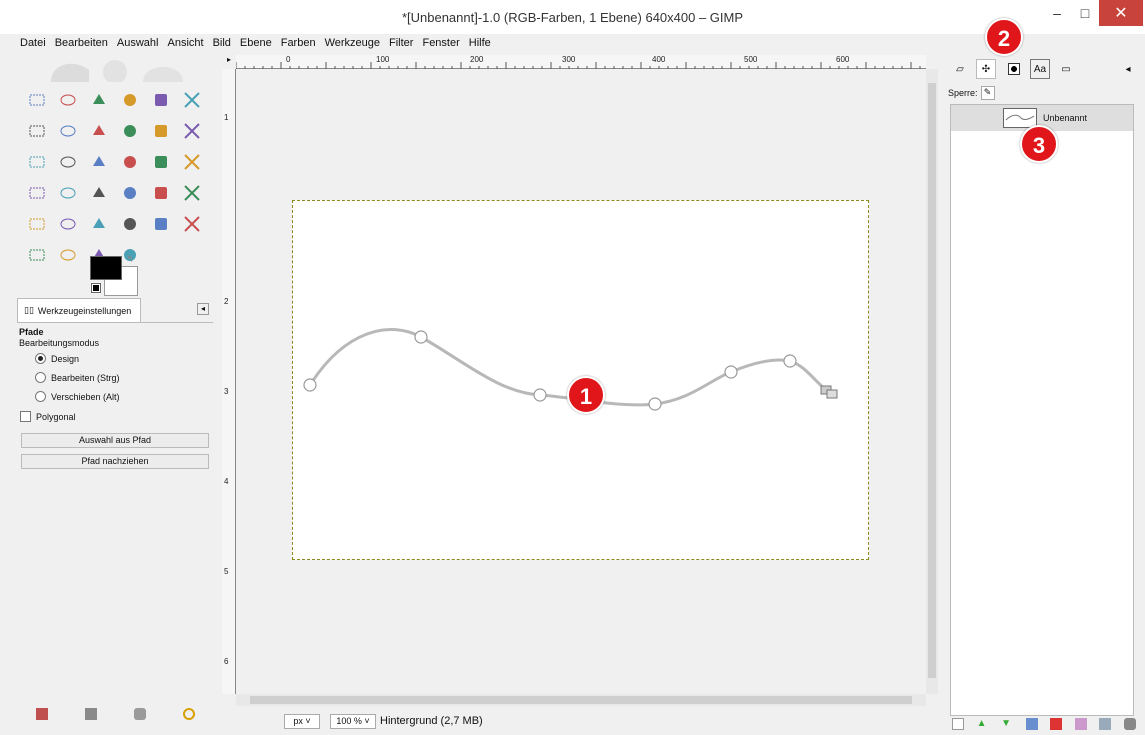  What do you see at coordinates (302, 721) in the screenshot?
I see `unit-select: px ˅` at bounding box center [302, 721].